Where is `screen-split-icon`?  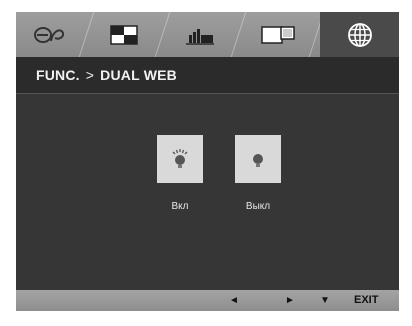
screen-split-icon is located at coordinates (124, 34).